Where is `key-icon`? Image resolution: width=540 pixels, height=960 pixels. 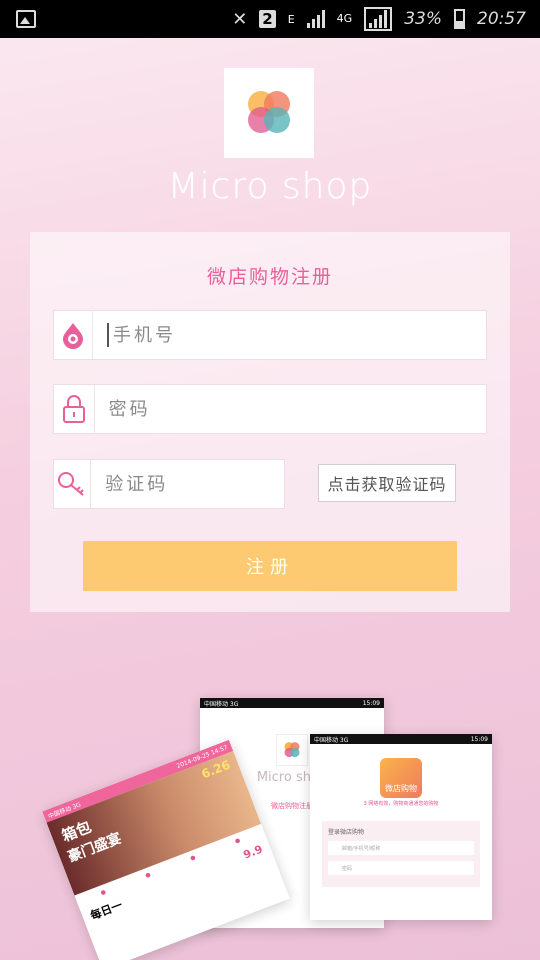
key-icon is located at coordinates (72, 484).